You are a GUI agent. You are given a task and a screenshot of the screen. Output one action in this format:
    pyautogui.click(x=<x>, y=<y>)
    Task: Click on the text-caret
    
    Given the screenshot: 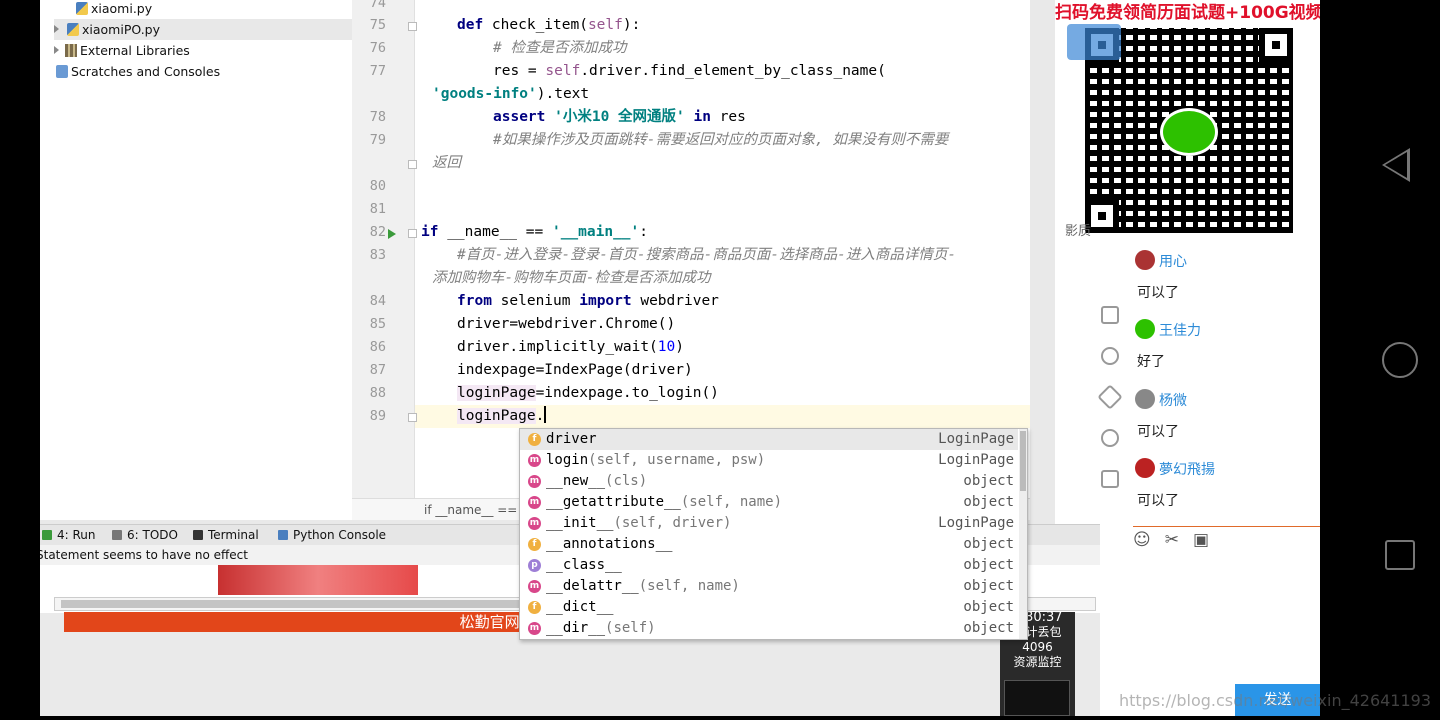 What is the action you would take?
    pyautogui.click(x=545, y=414)
    